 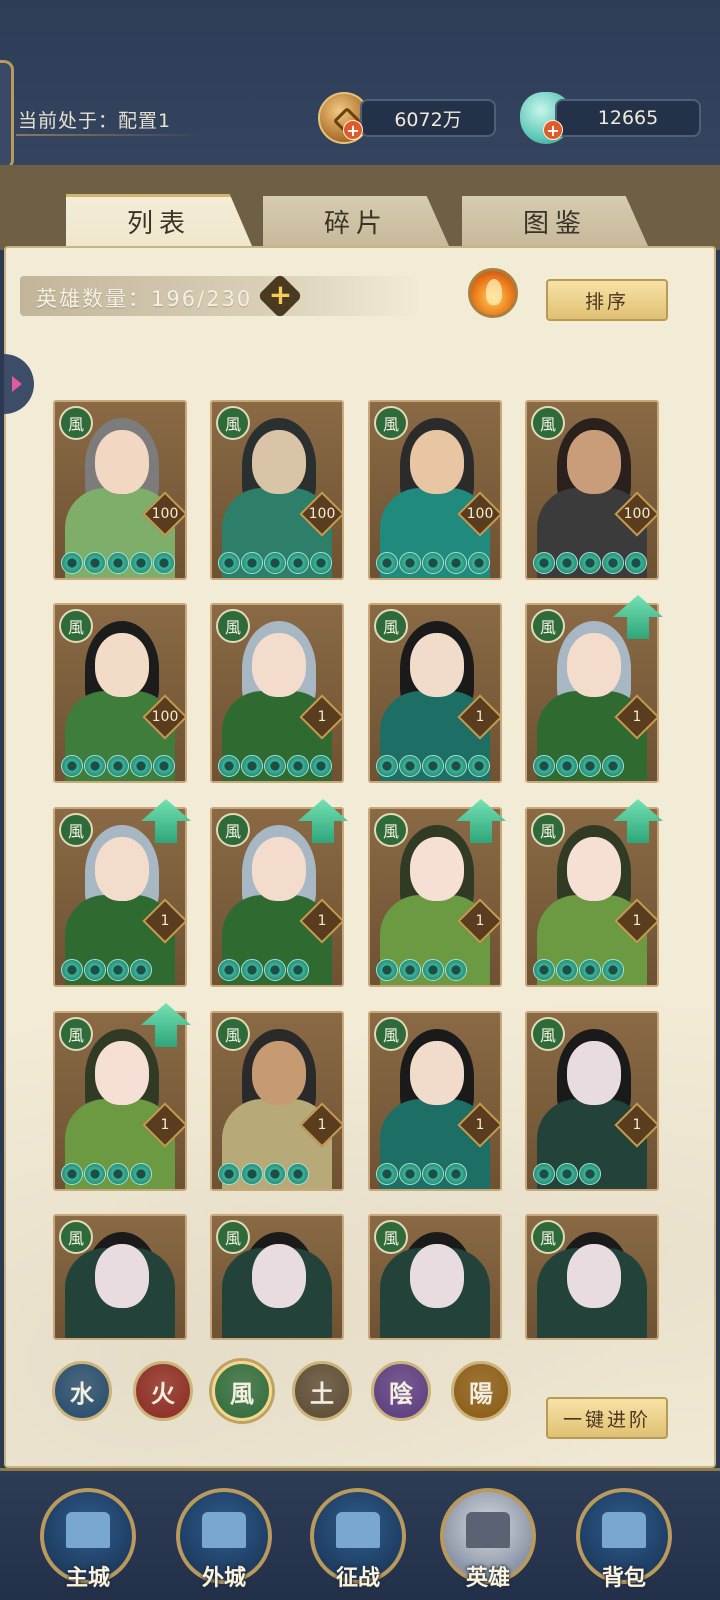 What do you see at coordinates (82, 1391) in the screenshot?
I see `element-filter-1: 水` at bounding box center [82, 1391].